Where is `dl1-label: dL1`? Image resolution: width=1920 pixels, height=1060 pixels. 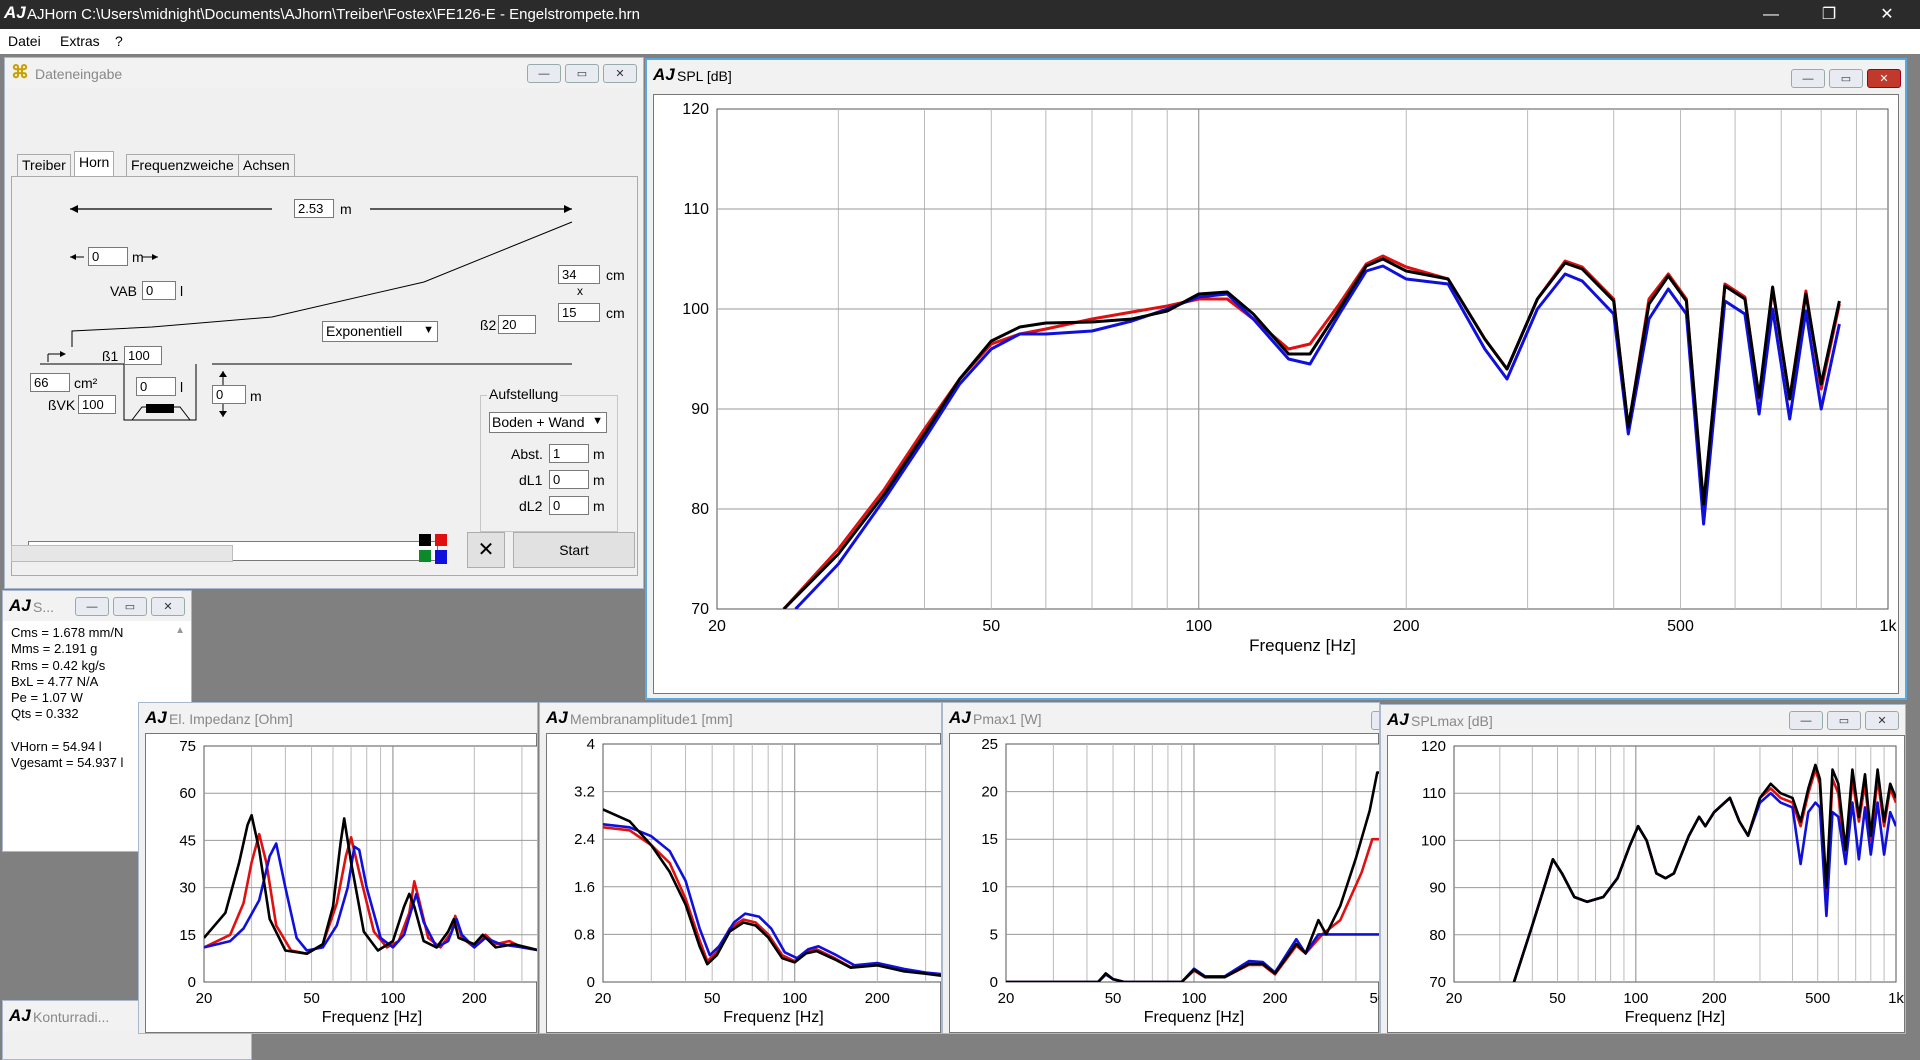 dl1-label: dL1 is located at coordinates (531, 480).